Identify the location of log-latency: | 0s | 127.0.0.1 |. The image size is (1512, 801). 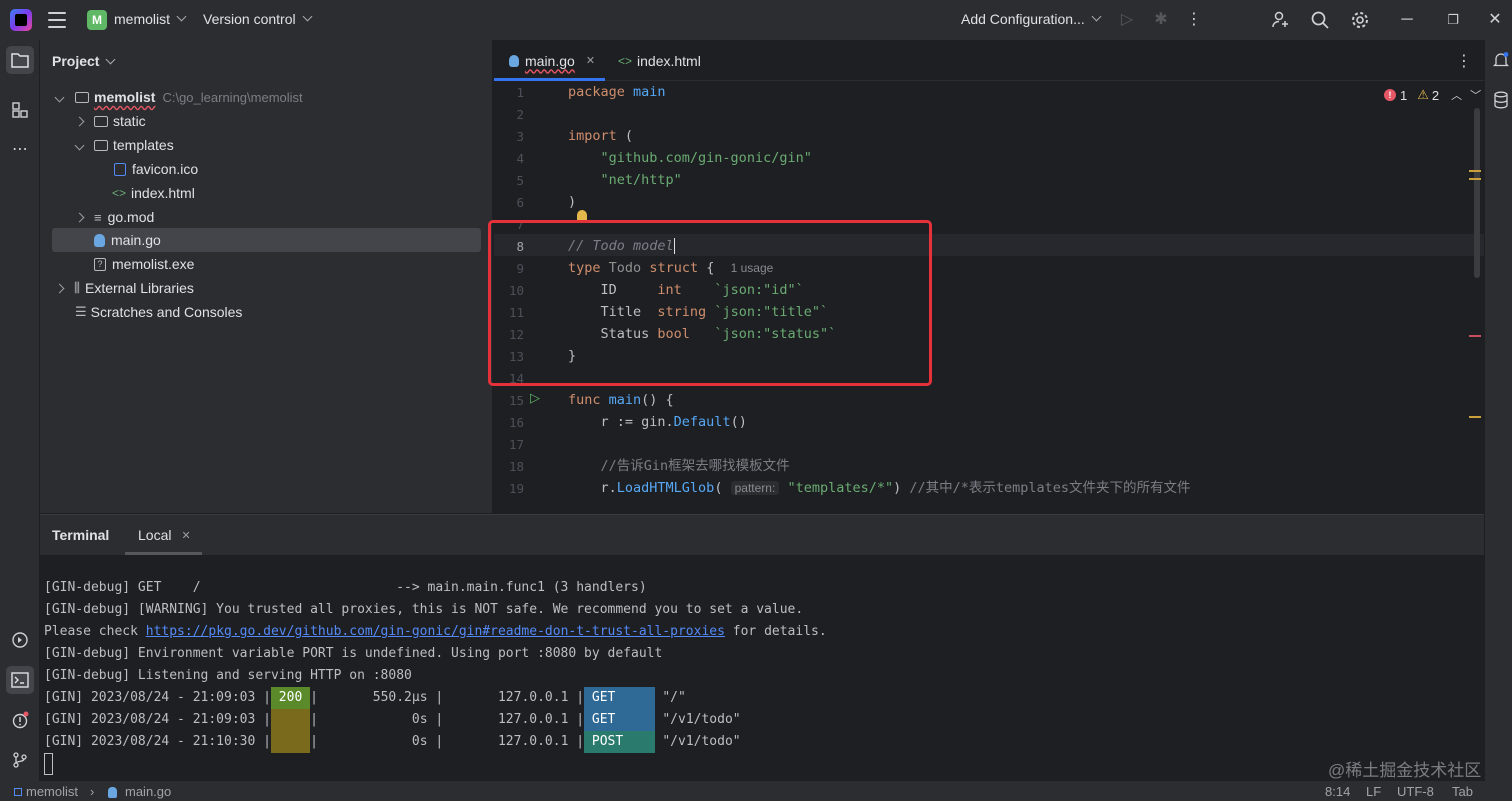
(447, 741).